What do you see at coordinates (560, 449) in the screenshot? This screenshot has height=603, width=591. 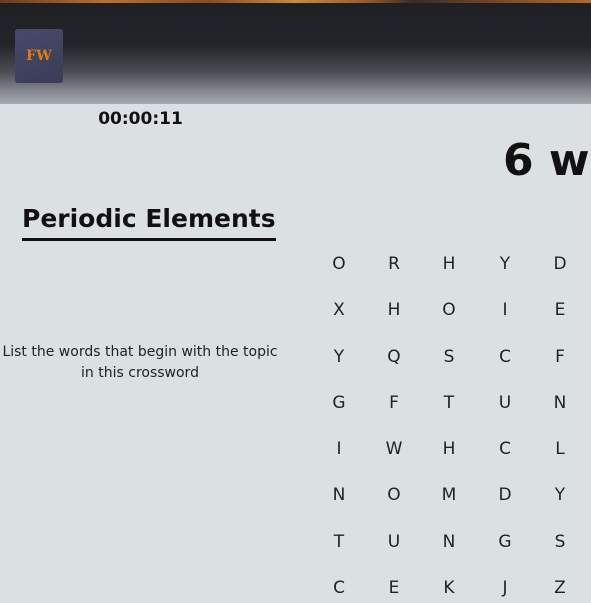 I see `grid-cell: L` at bounding box center [560, 449].